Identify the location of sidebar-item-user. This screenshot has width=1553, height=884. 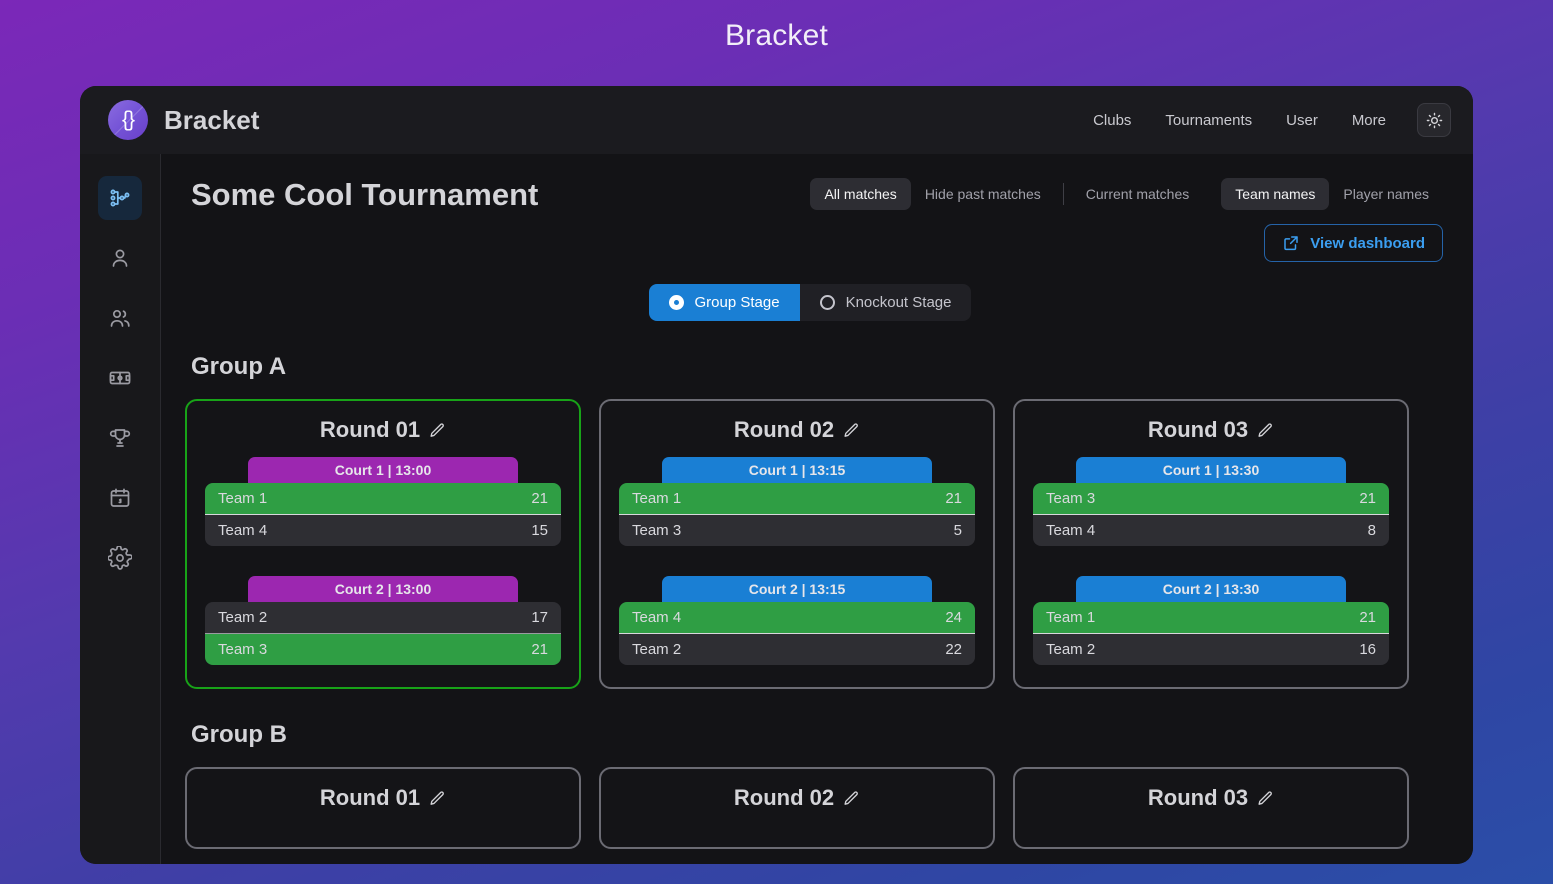
(120, 258).